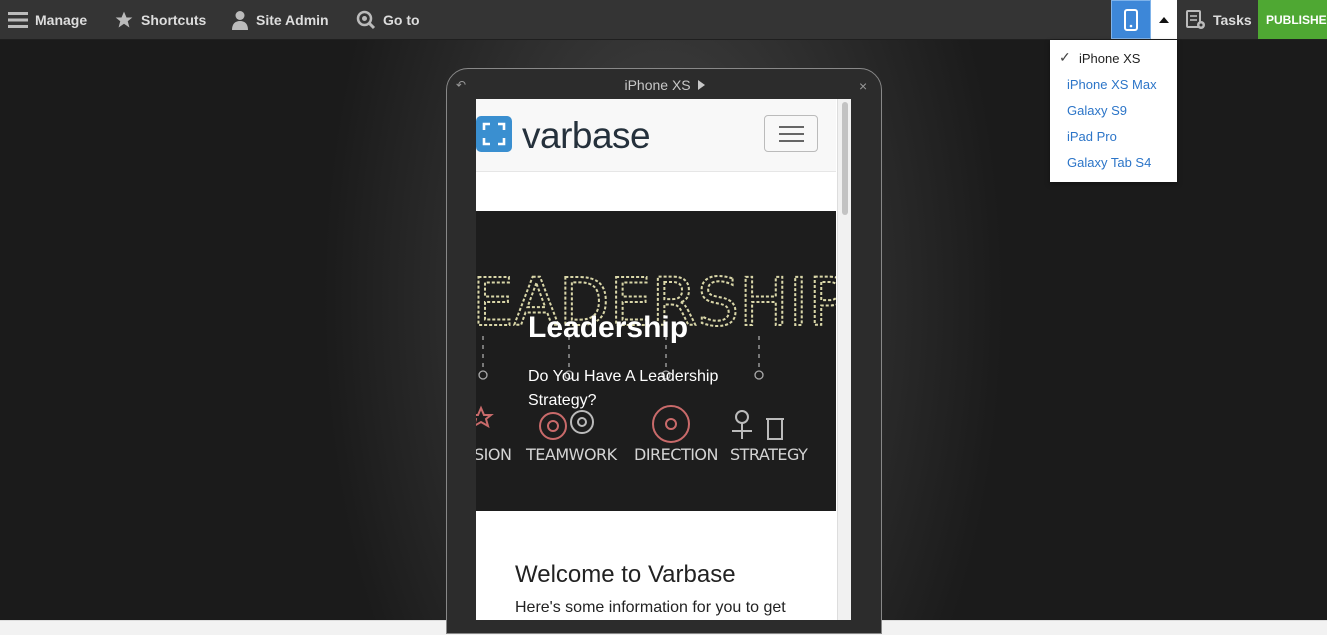  I want to click on viewport-scrollbar, so click(844, 359).